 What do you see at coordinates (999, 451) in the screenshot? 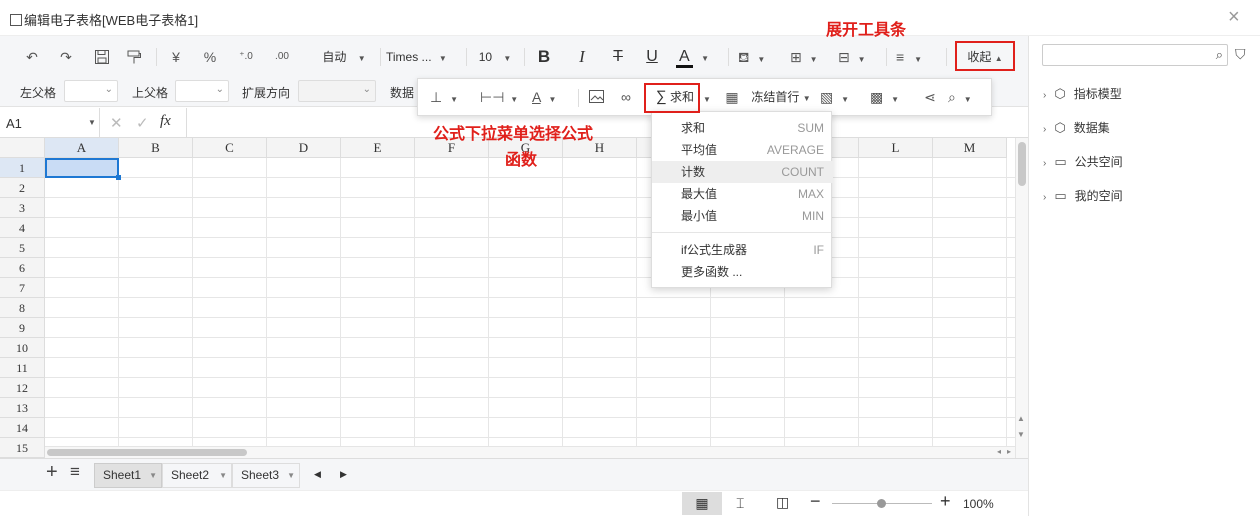
I see `scroll-left-icon: ◂` at bounding box center [999, 451].